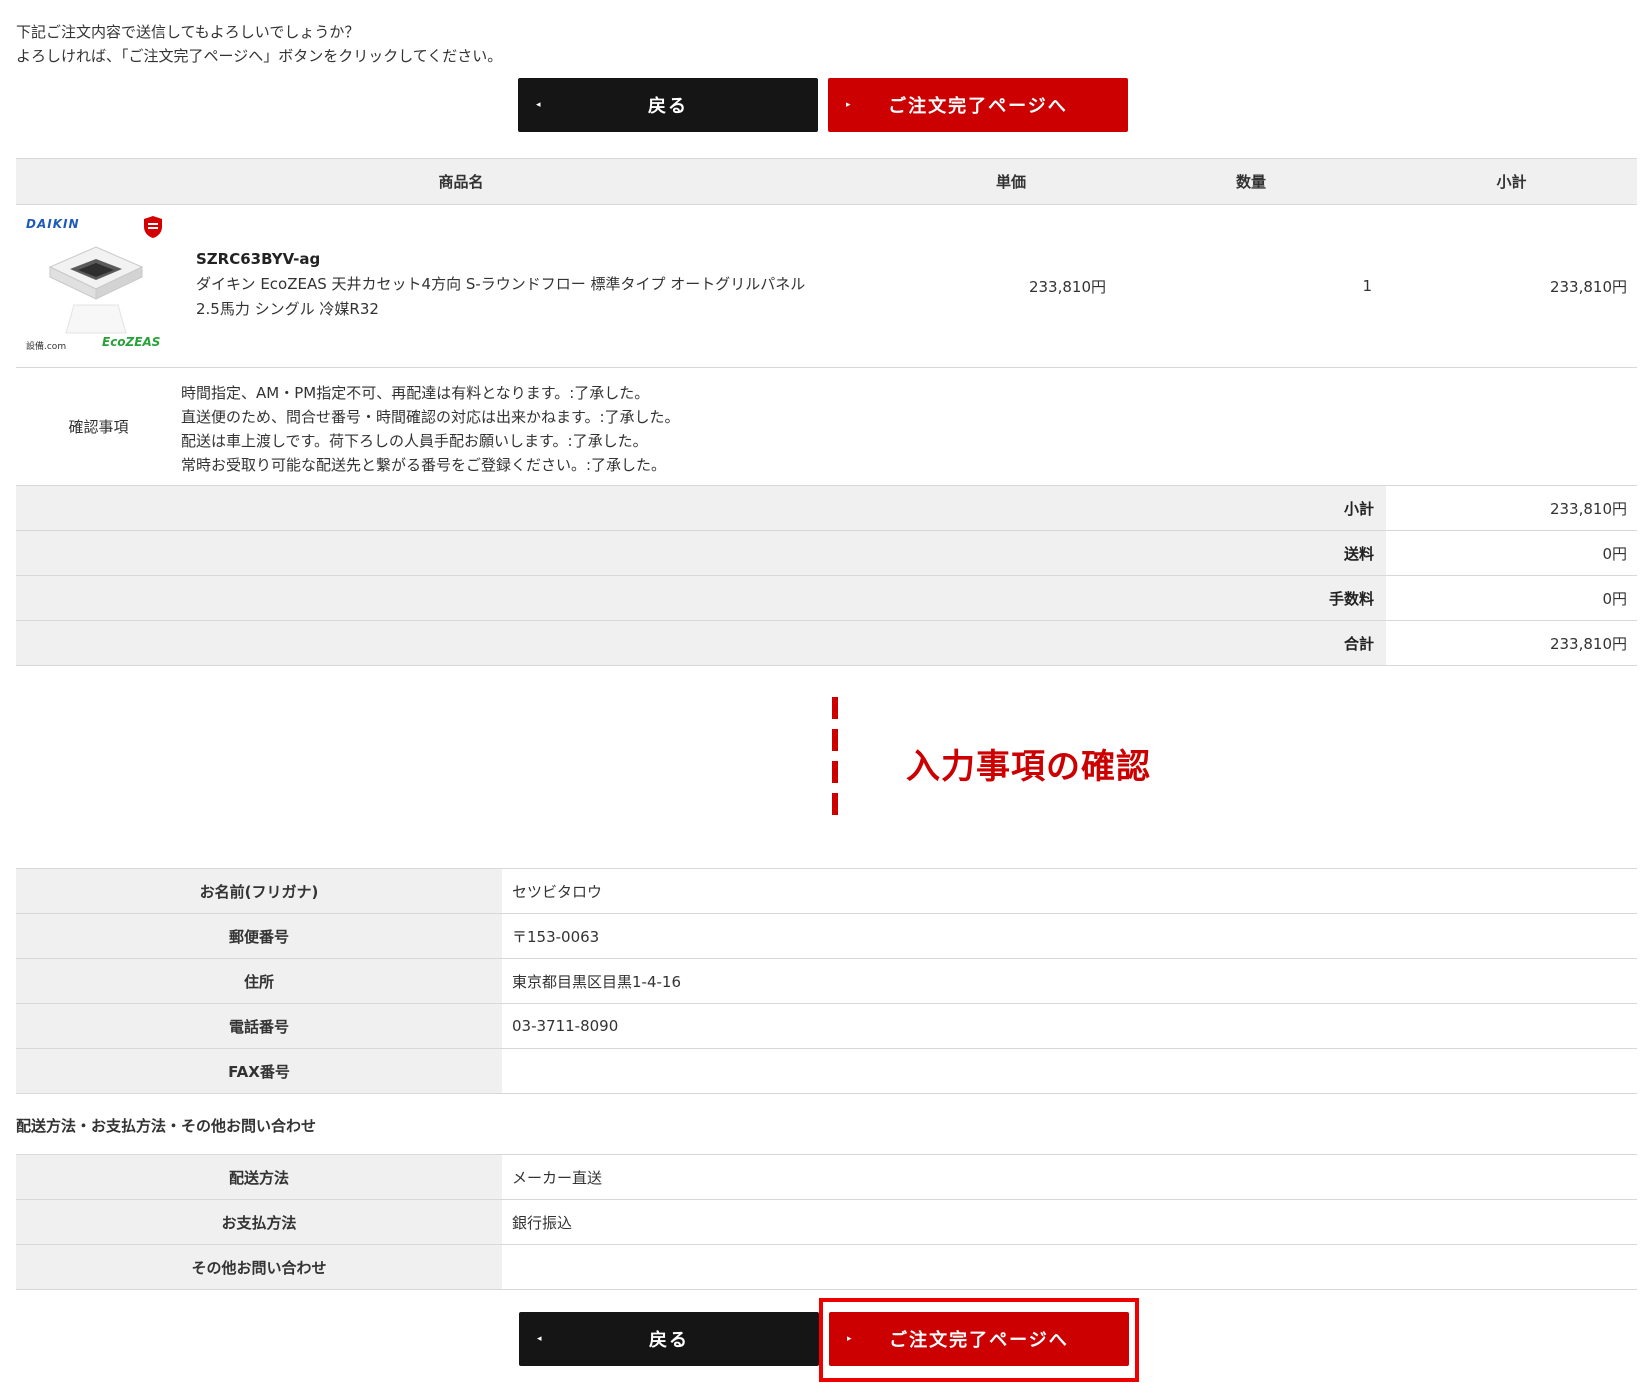 This screenshot has height=1400, width=1648. Describe the element at coordinates (824, 106) in the screenshot. I see `top-button-row: ◂ 戻る ▸ ご注文完了ページへ` at that location.